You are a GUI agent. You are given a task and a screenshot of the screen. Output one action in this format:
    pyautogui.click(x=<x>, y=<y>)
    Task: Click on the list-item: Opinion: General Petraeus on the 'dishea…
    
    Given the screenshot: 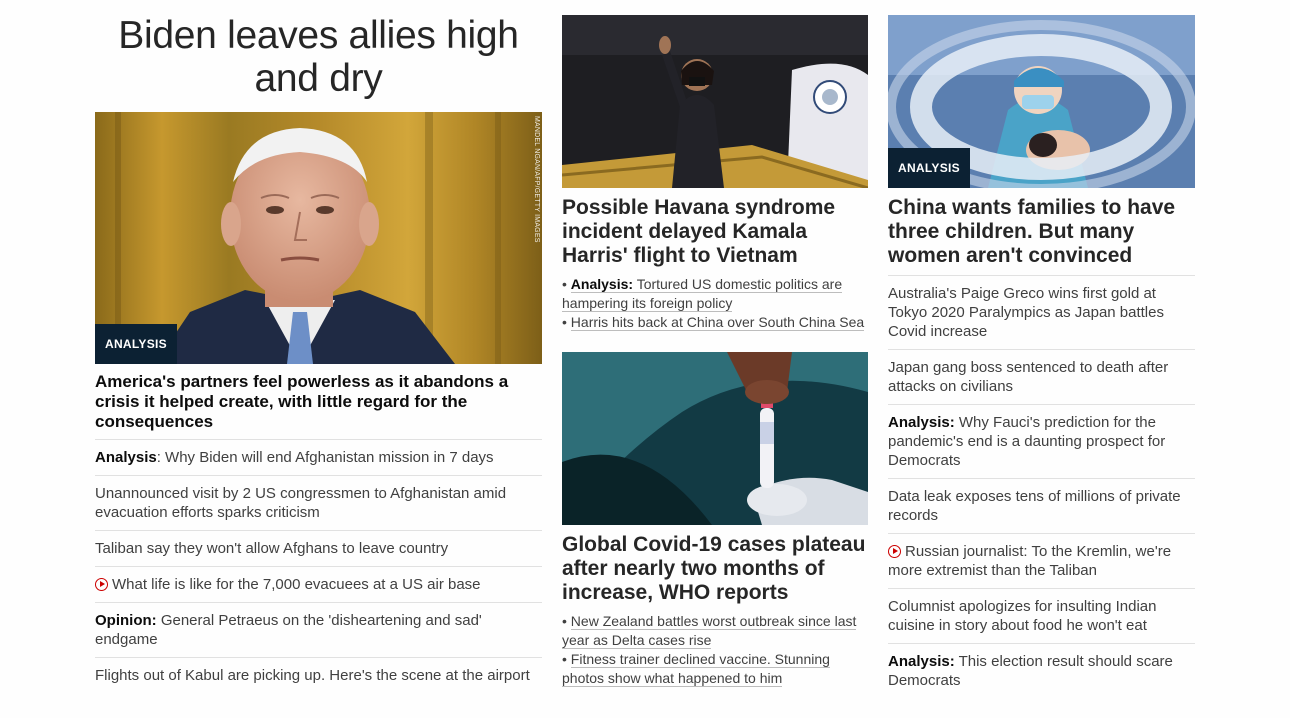 What is the action you would take?
    pyautogui.click(x=318, y=629)
    